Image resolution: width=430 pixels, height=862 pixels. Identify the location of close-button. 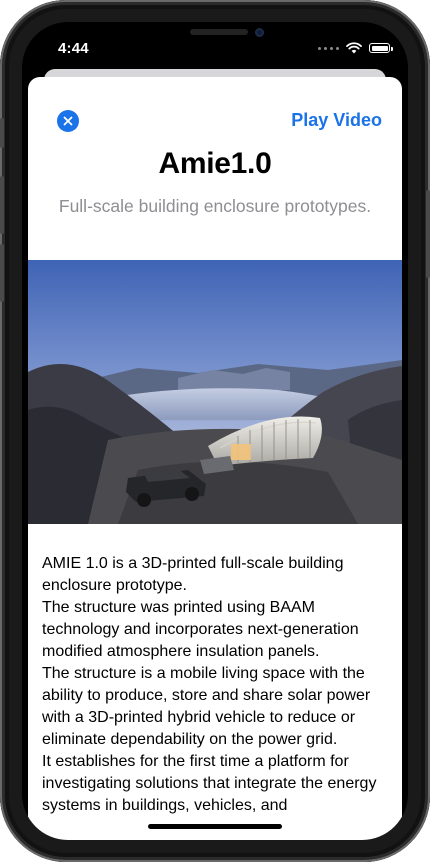
(68, 121).